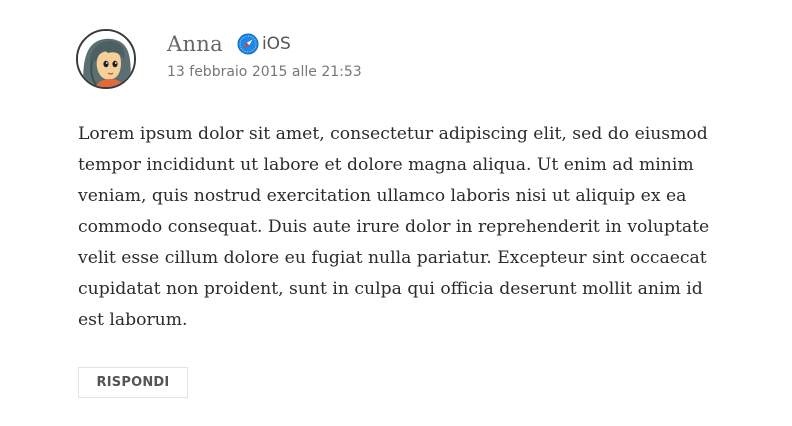  What do you see at coordinates (133, 382) in the screenshot?
I see `reply-button: RISPONDI` at bounding box center [133, 382].